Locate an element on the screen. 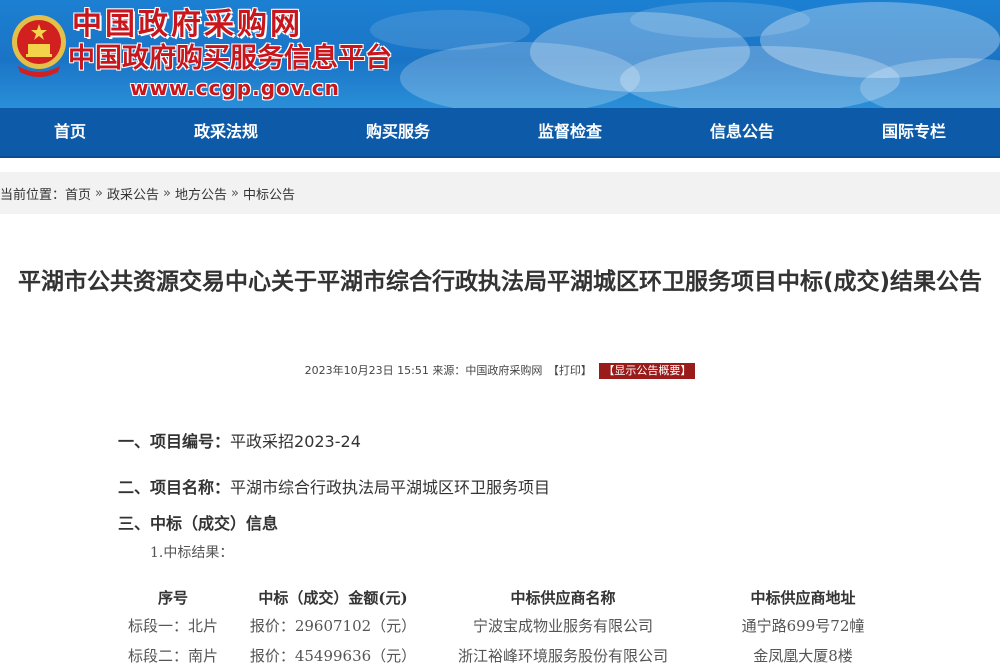 This screenshot has height=670, width=1000. column-header: 中标（成交）金额(元) is located at coordinates (333, 597).